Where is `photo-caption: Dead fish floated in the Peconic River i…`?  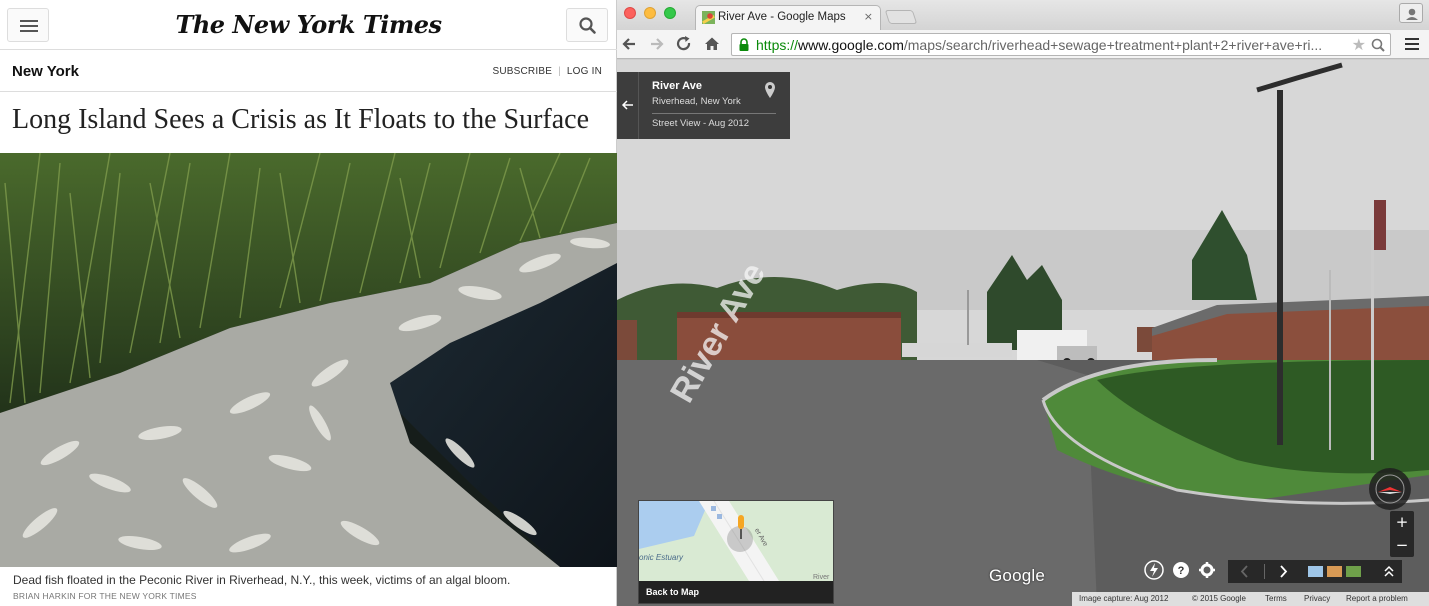
photo-caption: Dead fish floated in the Peconic River i… is located at coordinates (262, 580).